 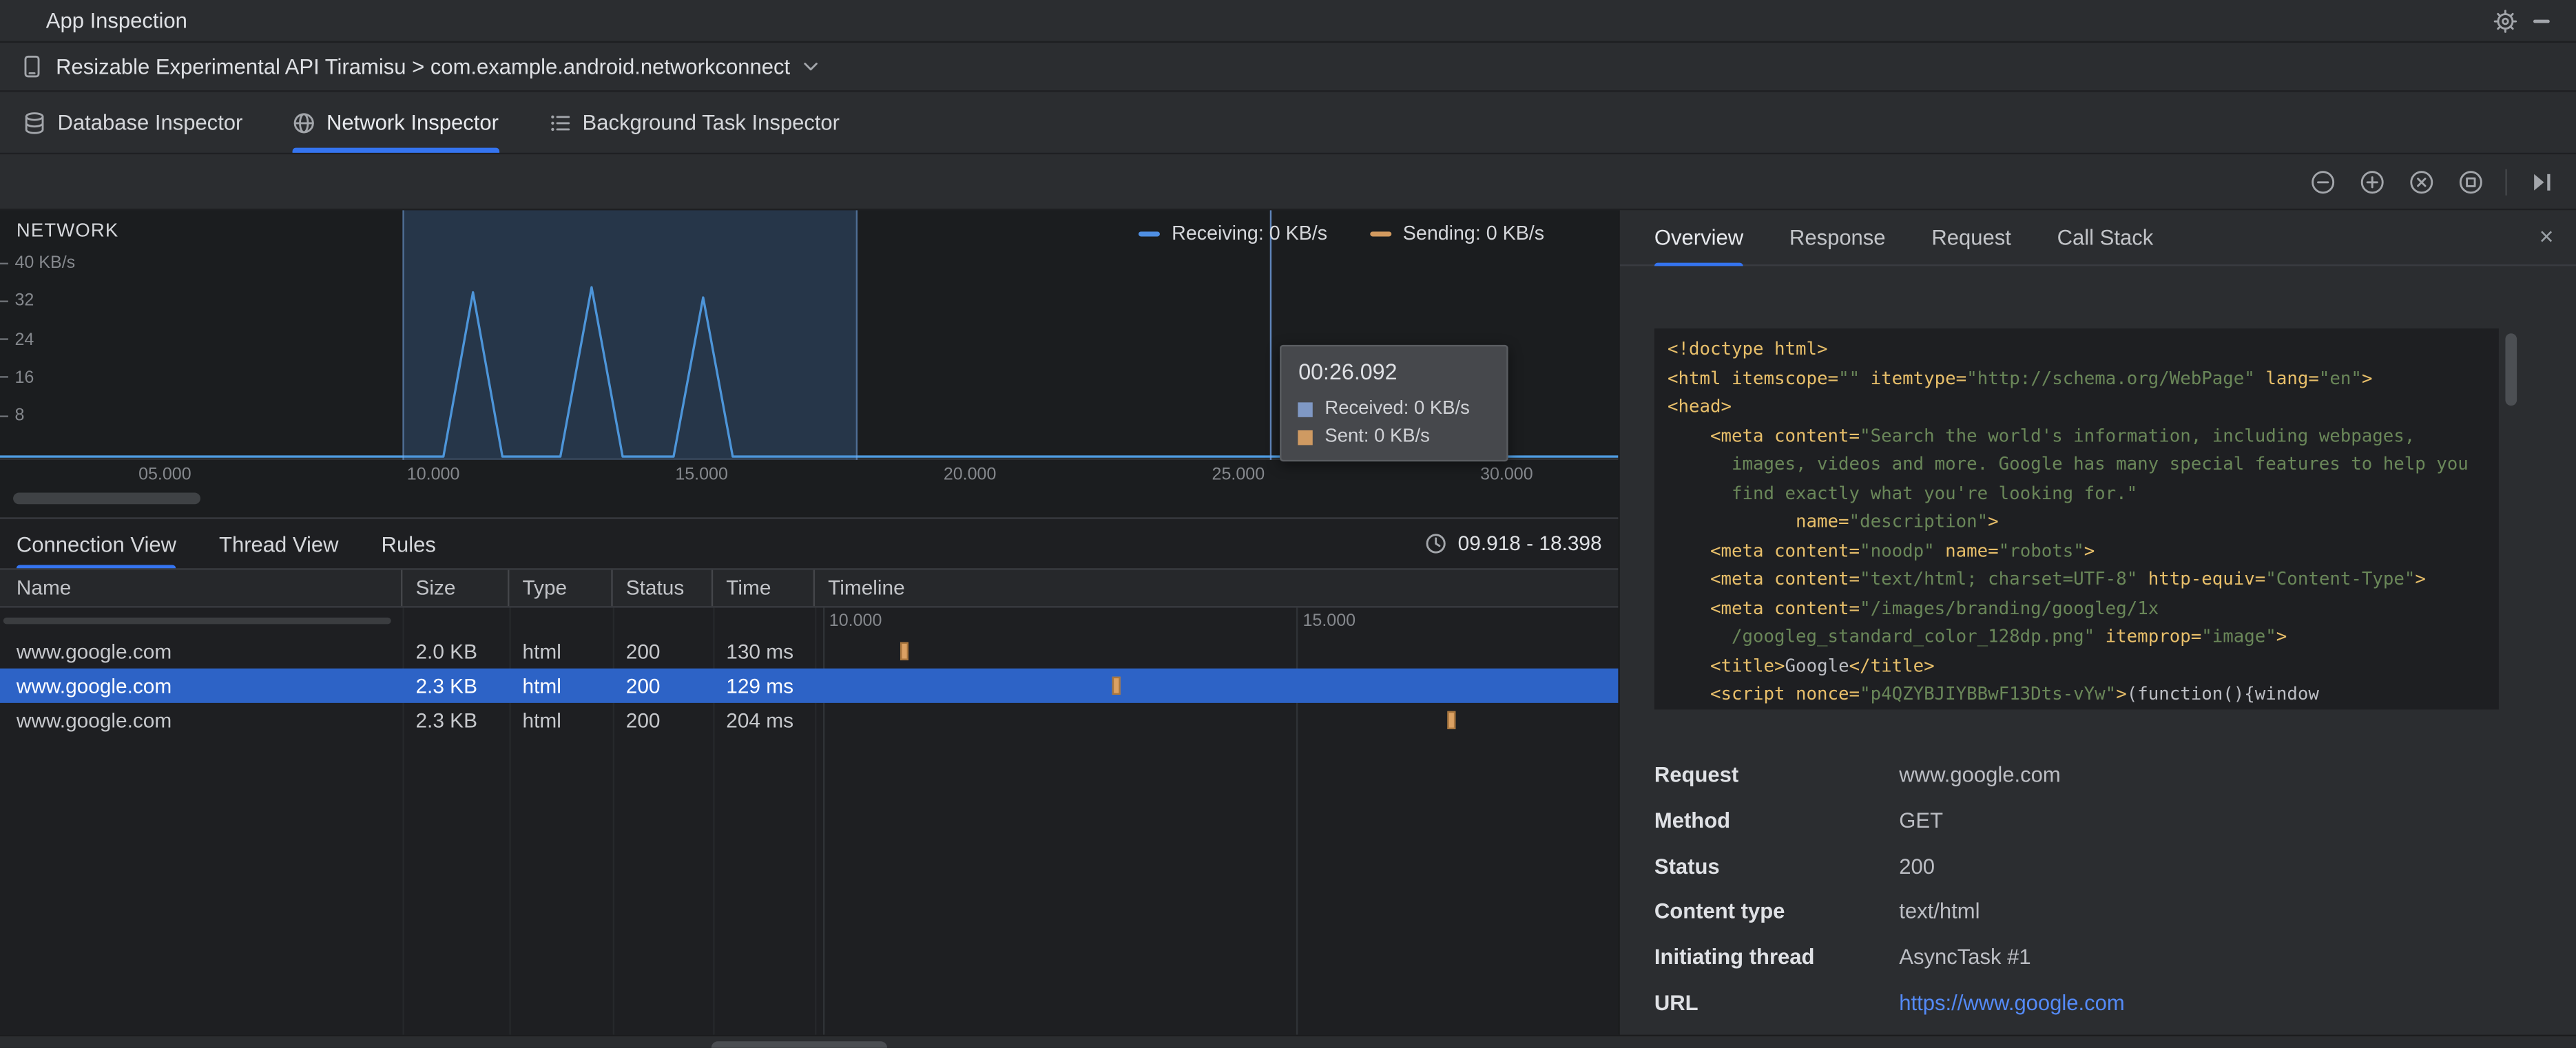 What do you see at coordinates (1324, 1044) in the screenshot?
I see `toolwindow-services: Services` at bounding box center [1324, 1044].